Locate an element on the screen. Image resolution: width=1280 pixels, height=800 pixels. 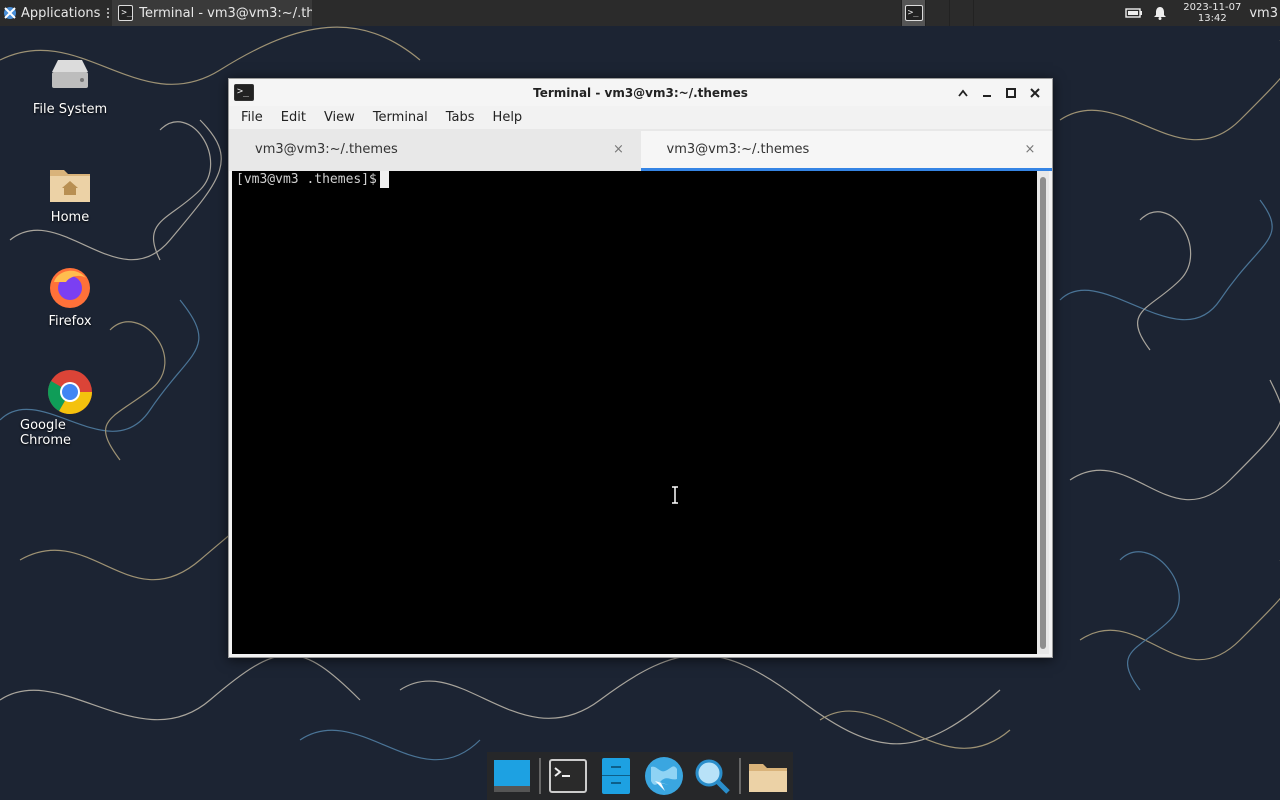
menu-edit: Edit is located at coordinates (293, 117).